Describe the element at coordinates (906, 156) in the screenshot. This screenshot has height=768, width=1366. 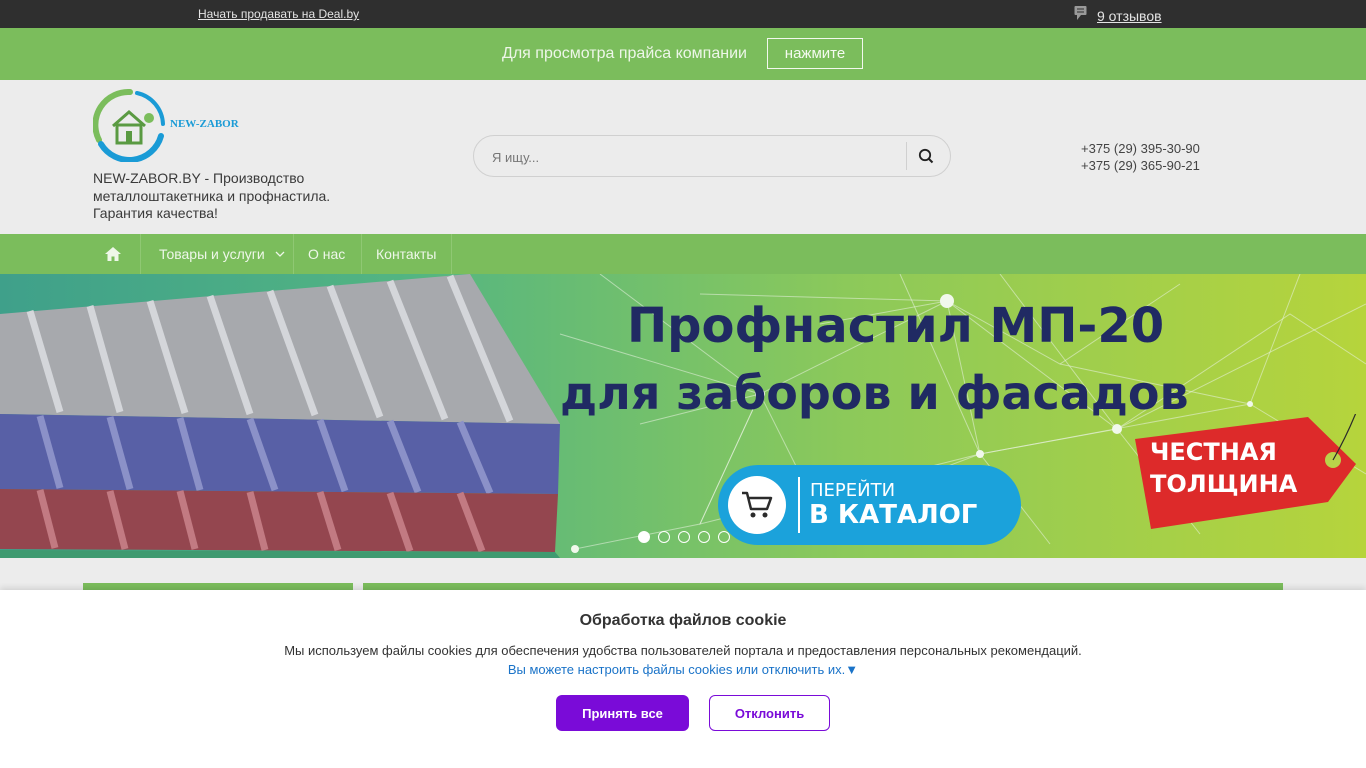
I see `search-divider` at that location.